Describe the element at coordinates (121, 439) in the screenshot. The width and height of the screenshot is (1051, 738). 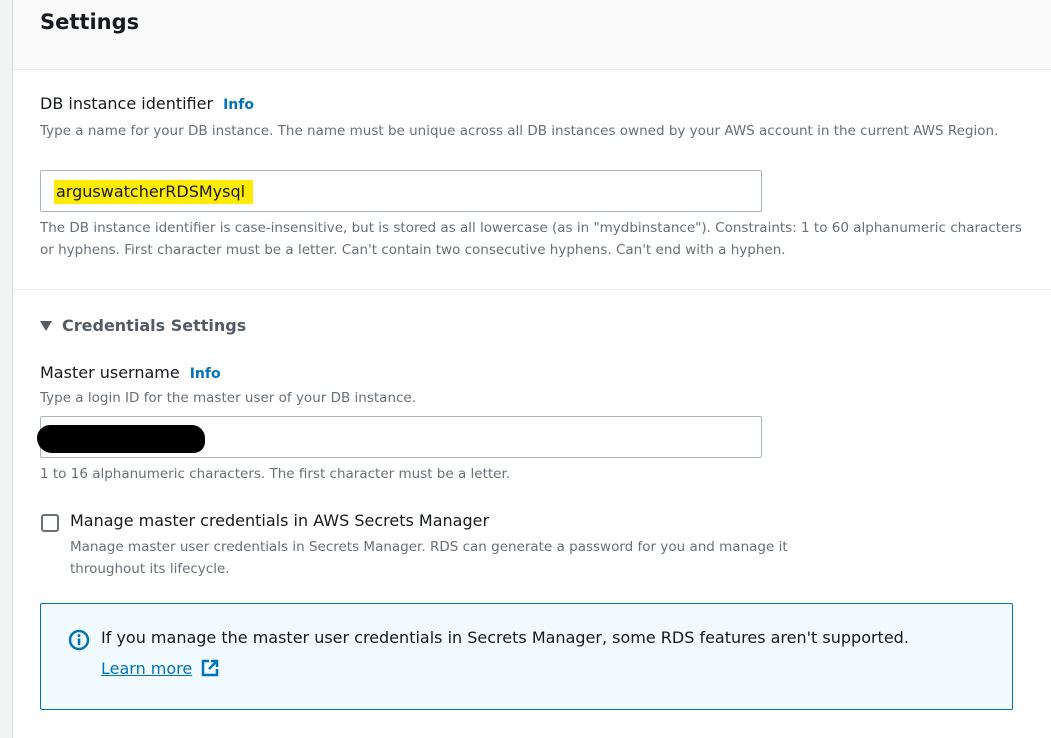
I see `redaction-mark` at that location.